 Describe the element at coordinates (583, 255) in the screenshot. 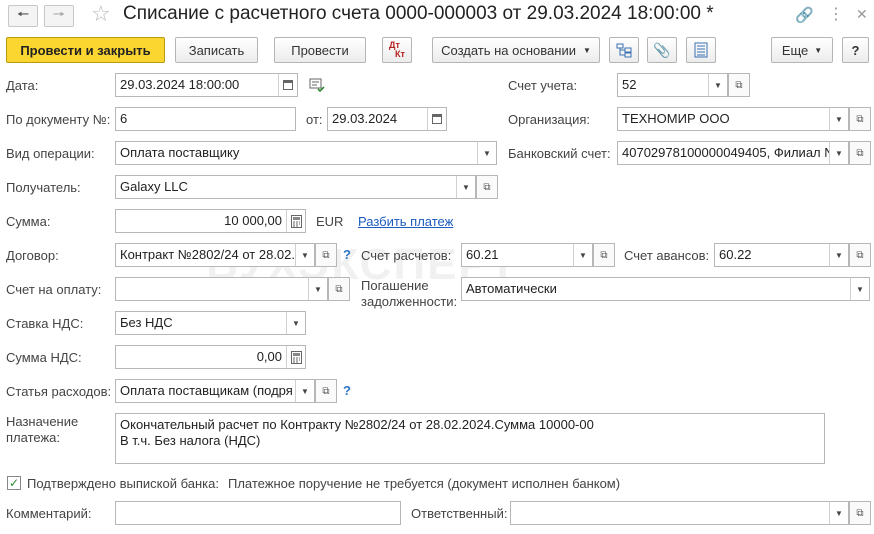

I see `settlement-account-dropdown: ▼` at that location.